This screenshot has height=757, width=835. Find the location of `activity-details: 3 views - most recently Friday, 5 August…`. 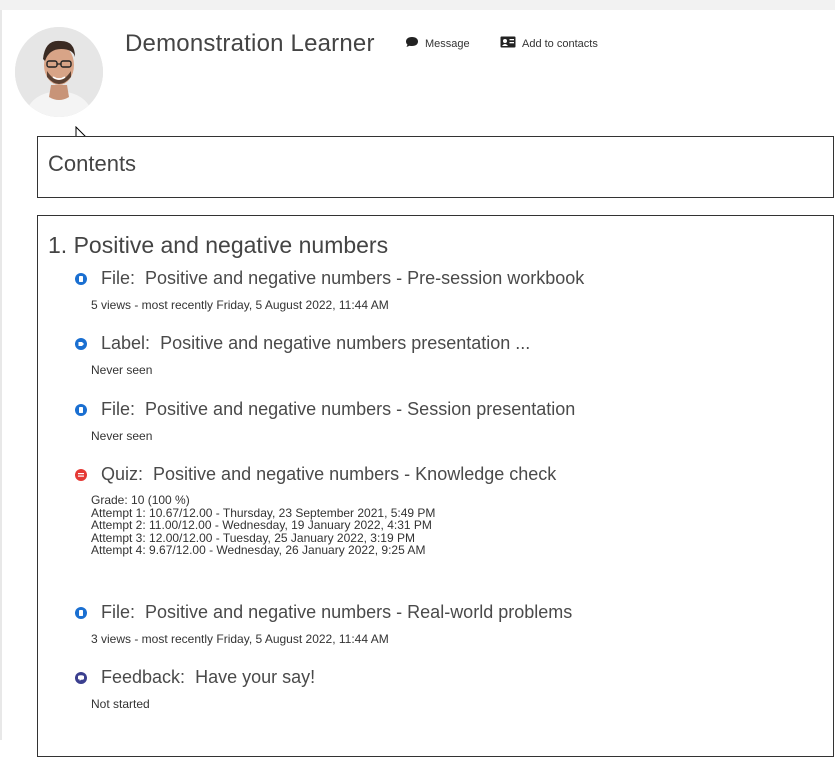

activity-details: 3 views - most recently Friday, 5 August… is located at coordinates (331, 639).